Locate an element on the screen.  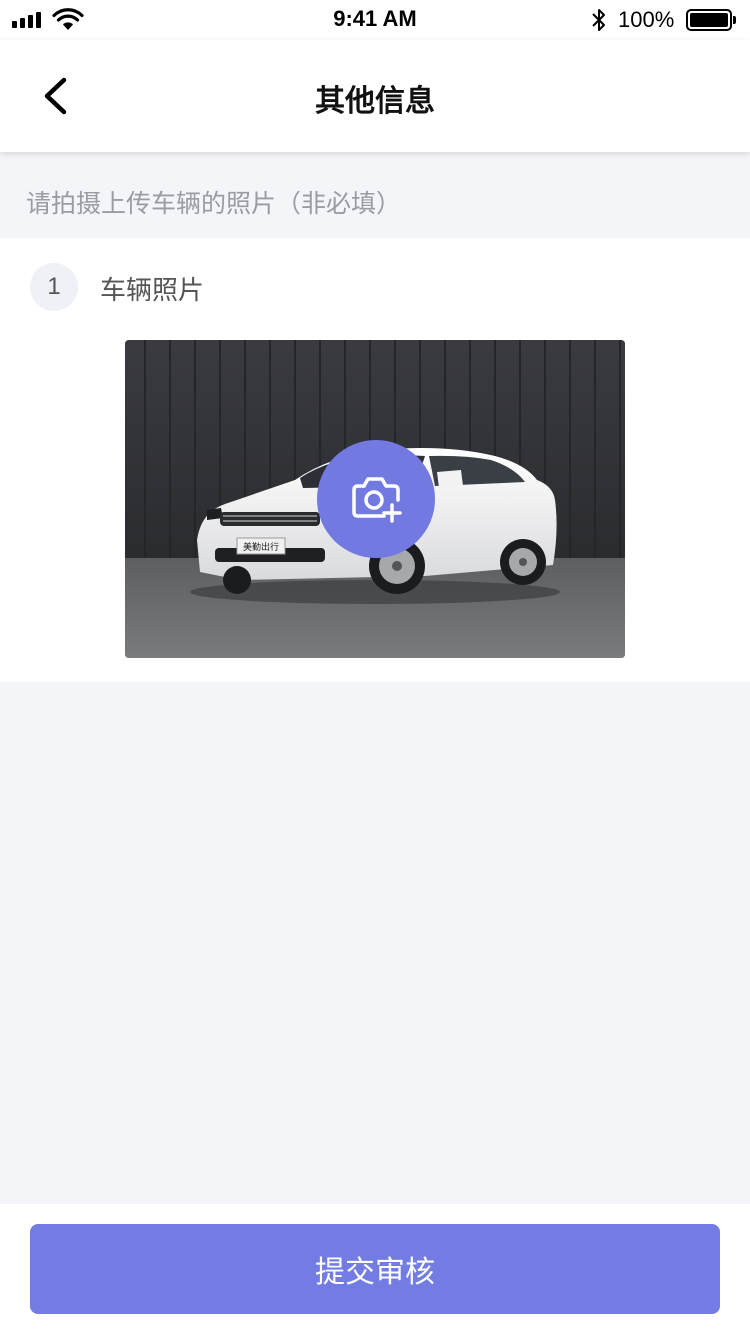
page-title: 其他信息 is located at coordinates (375, 101).